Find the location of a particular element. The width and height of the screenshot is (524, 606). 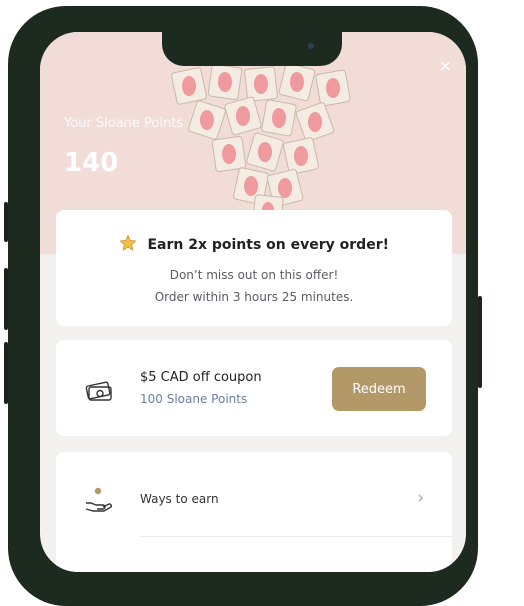

points-value: 140 is located at coordinates (91, 163).